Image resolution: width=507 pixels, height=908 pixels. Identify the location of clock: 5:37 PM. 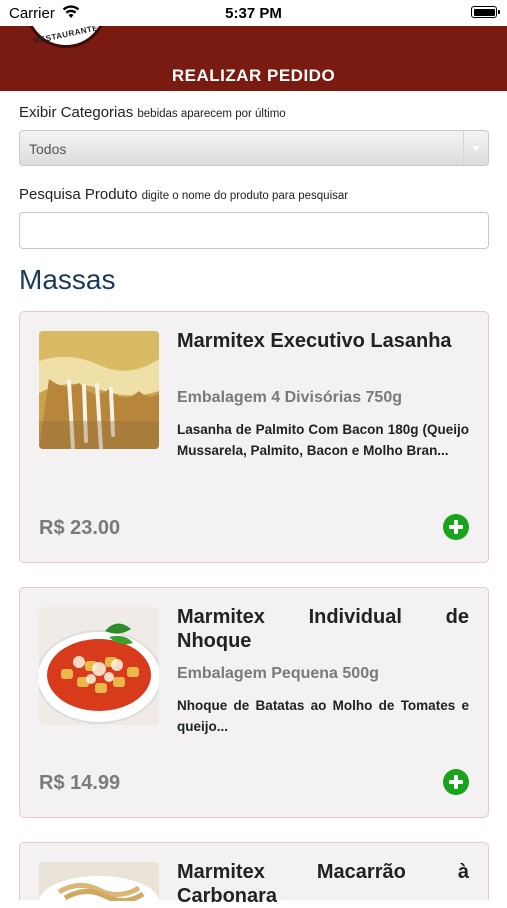
(253, 13).